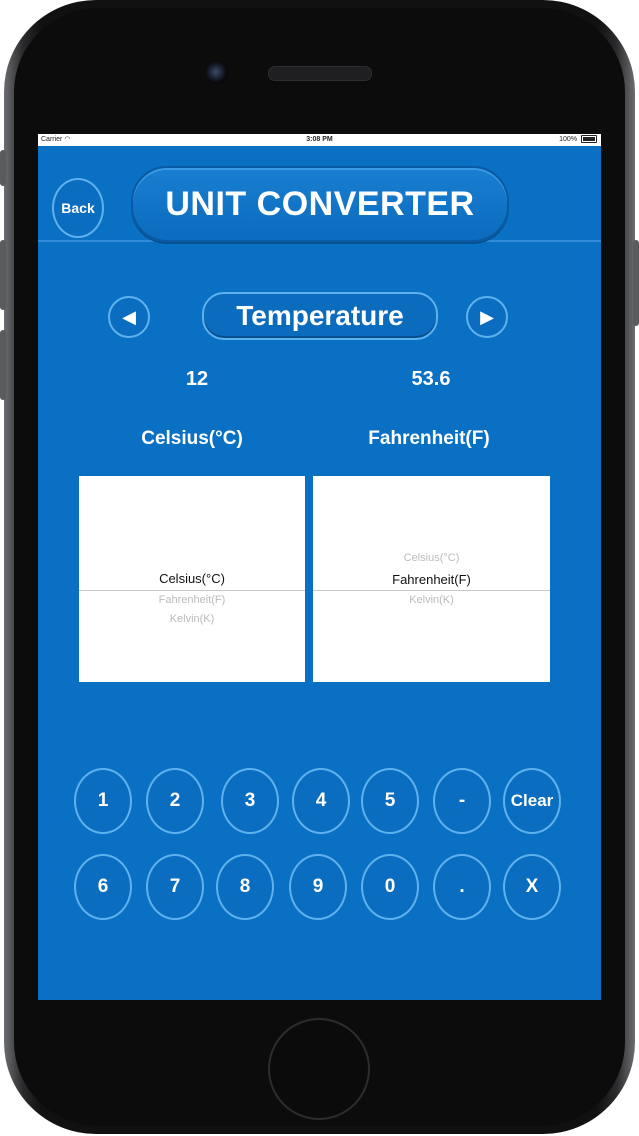 Image resolution: width=639 pixels, height=1136 pixels. What do you see at coordinates (192, 438) in the screenshot?
I see `from-unit-label: Celsius(°C)` at bounding box center [192, 438].